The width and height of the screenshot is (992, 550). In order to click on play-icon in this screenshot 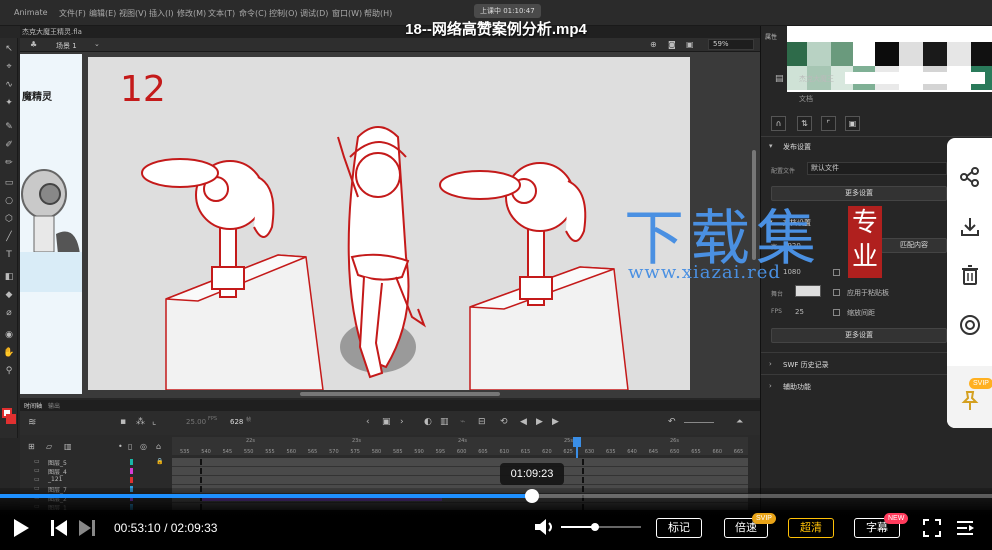, I will do `click(21, 528)`.